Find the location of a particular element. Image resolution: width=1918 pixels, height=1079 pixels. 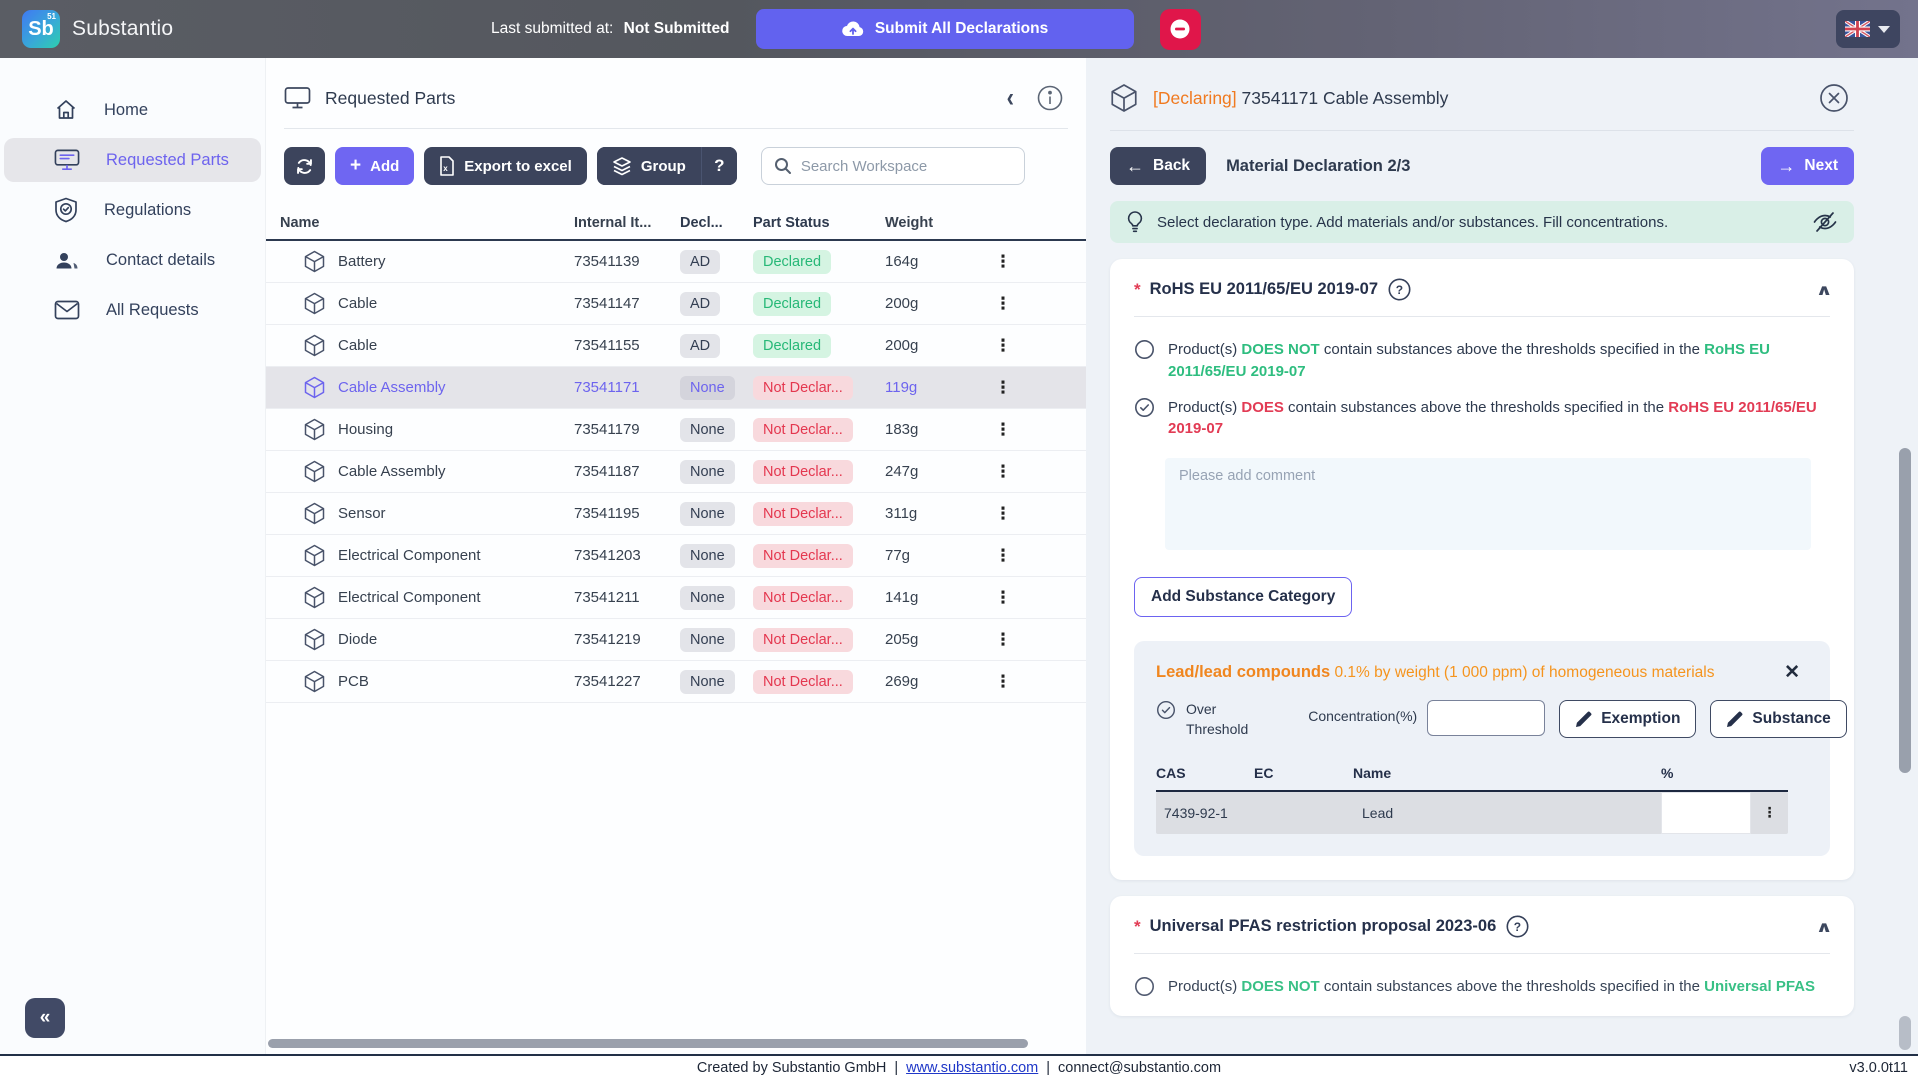

logo-number: 51 is located at coordinates (51, 16).